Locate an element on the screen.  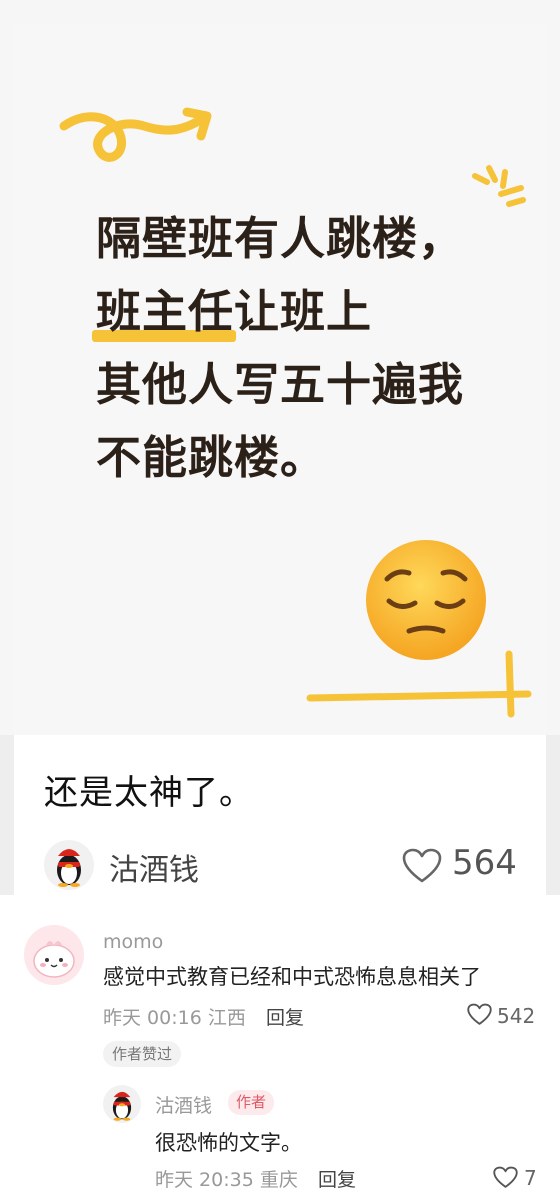
headline-line-3: 其他人写五十遍我 is located at coordinates (280, 384).